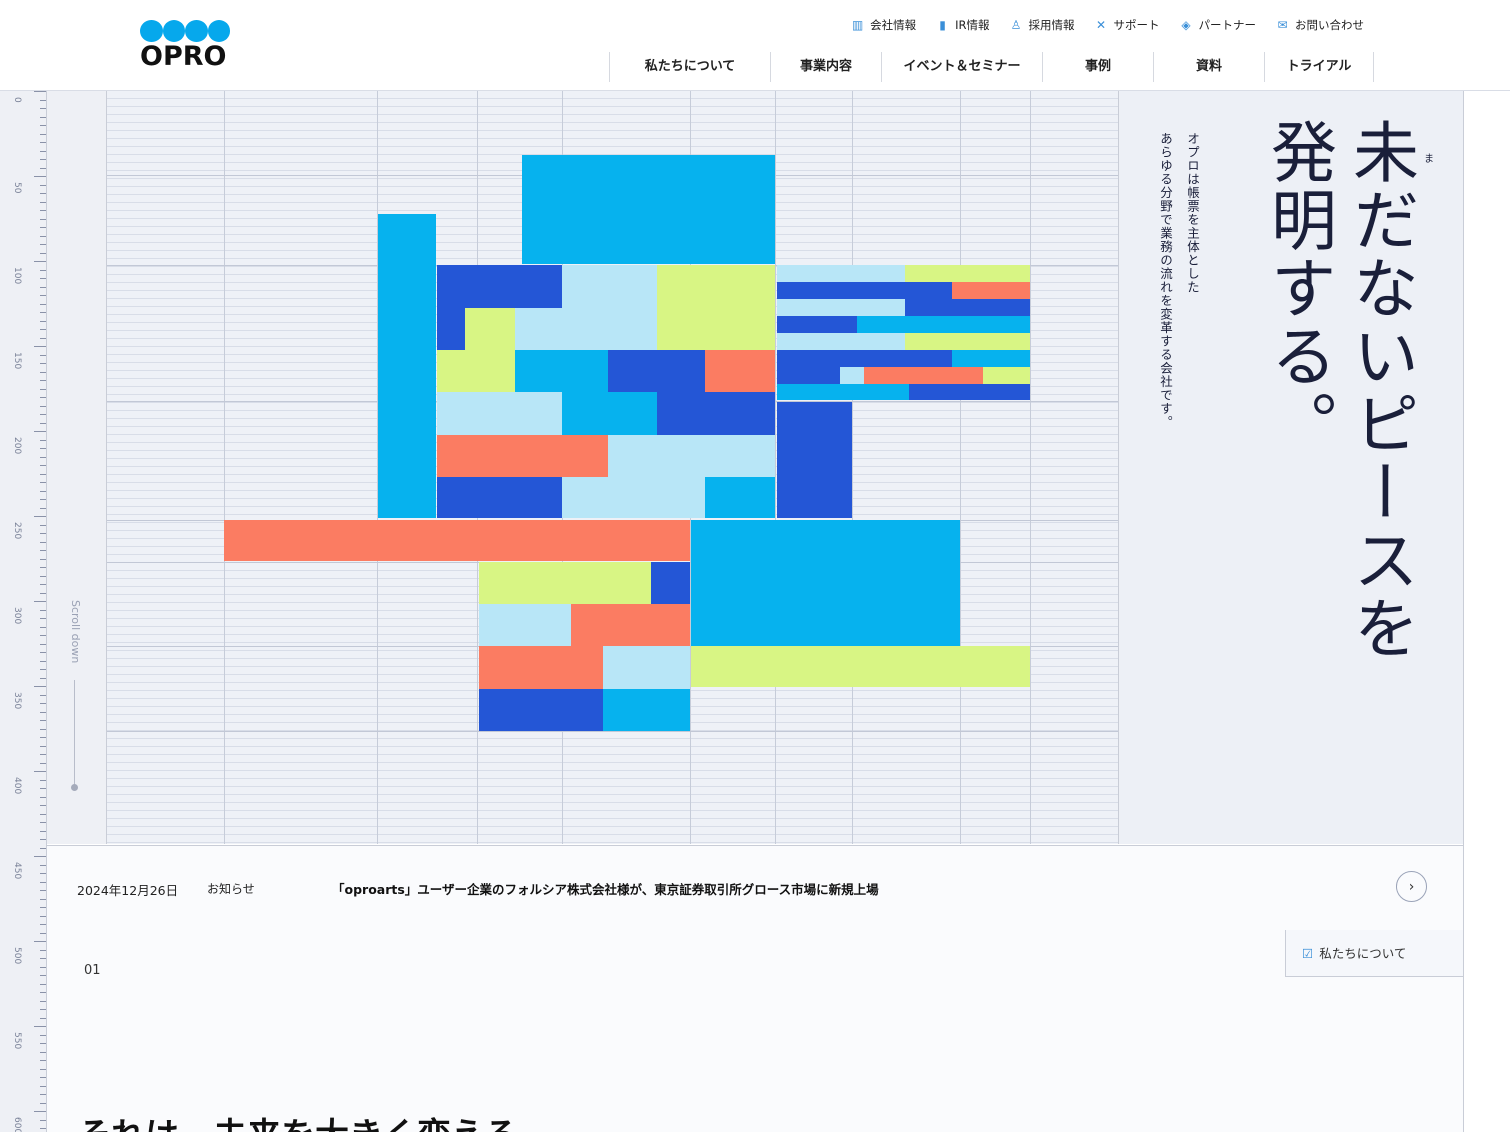  I want to click on opro-logo: OPRO, so click(185, 46).